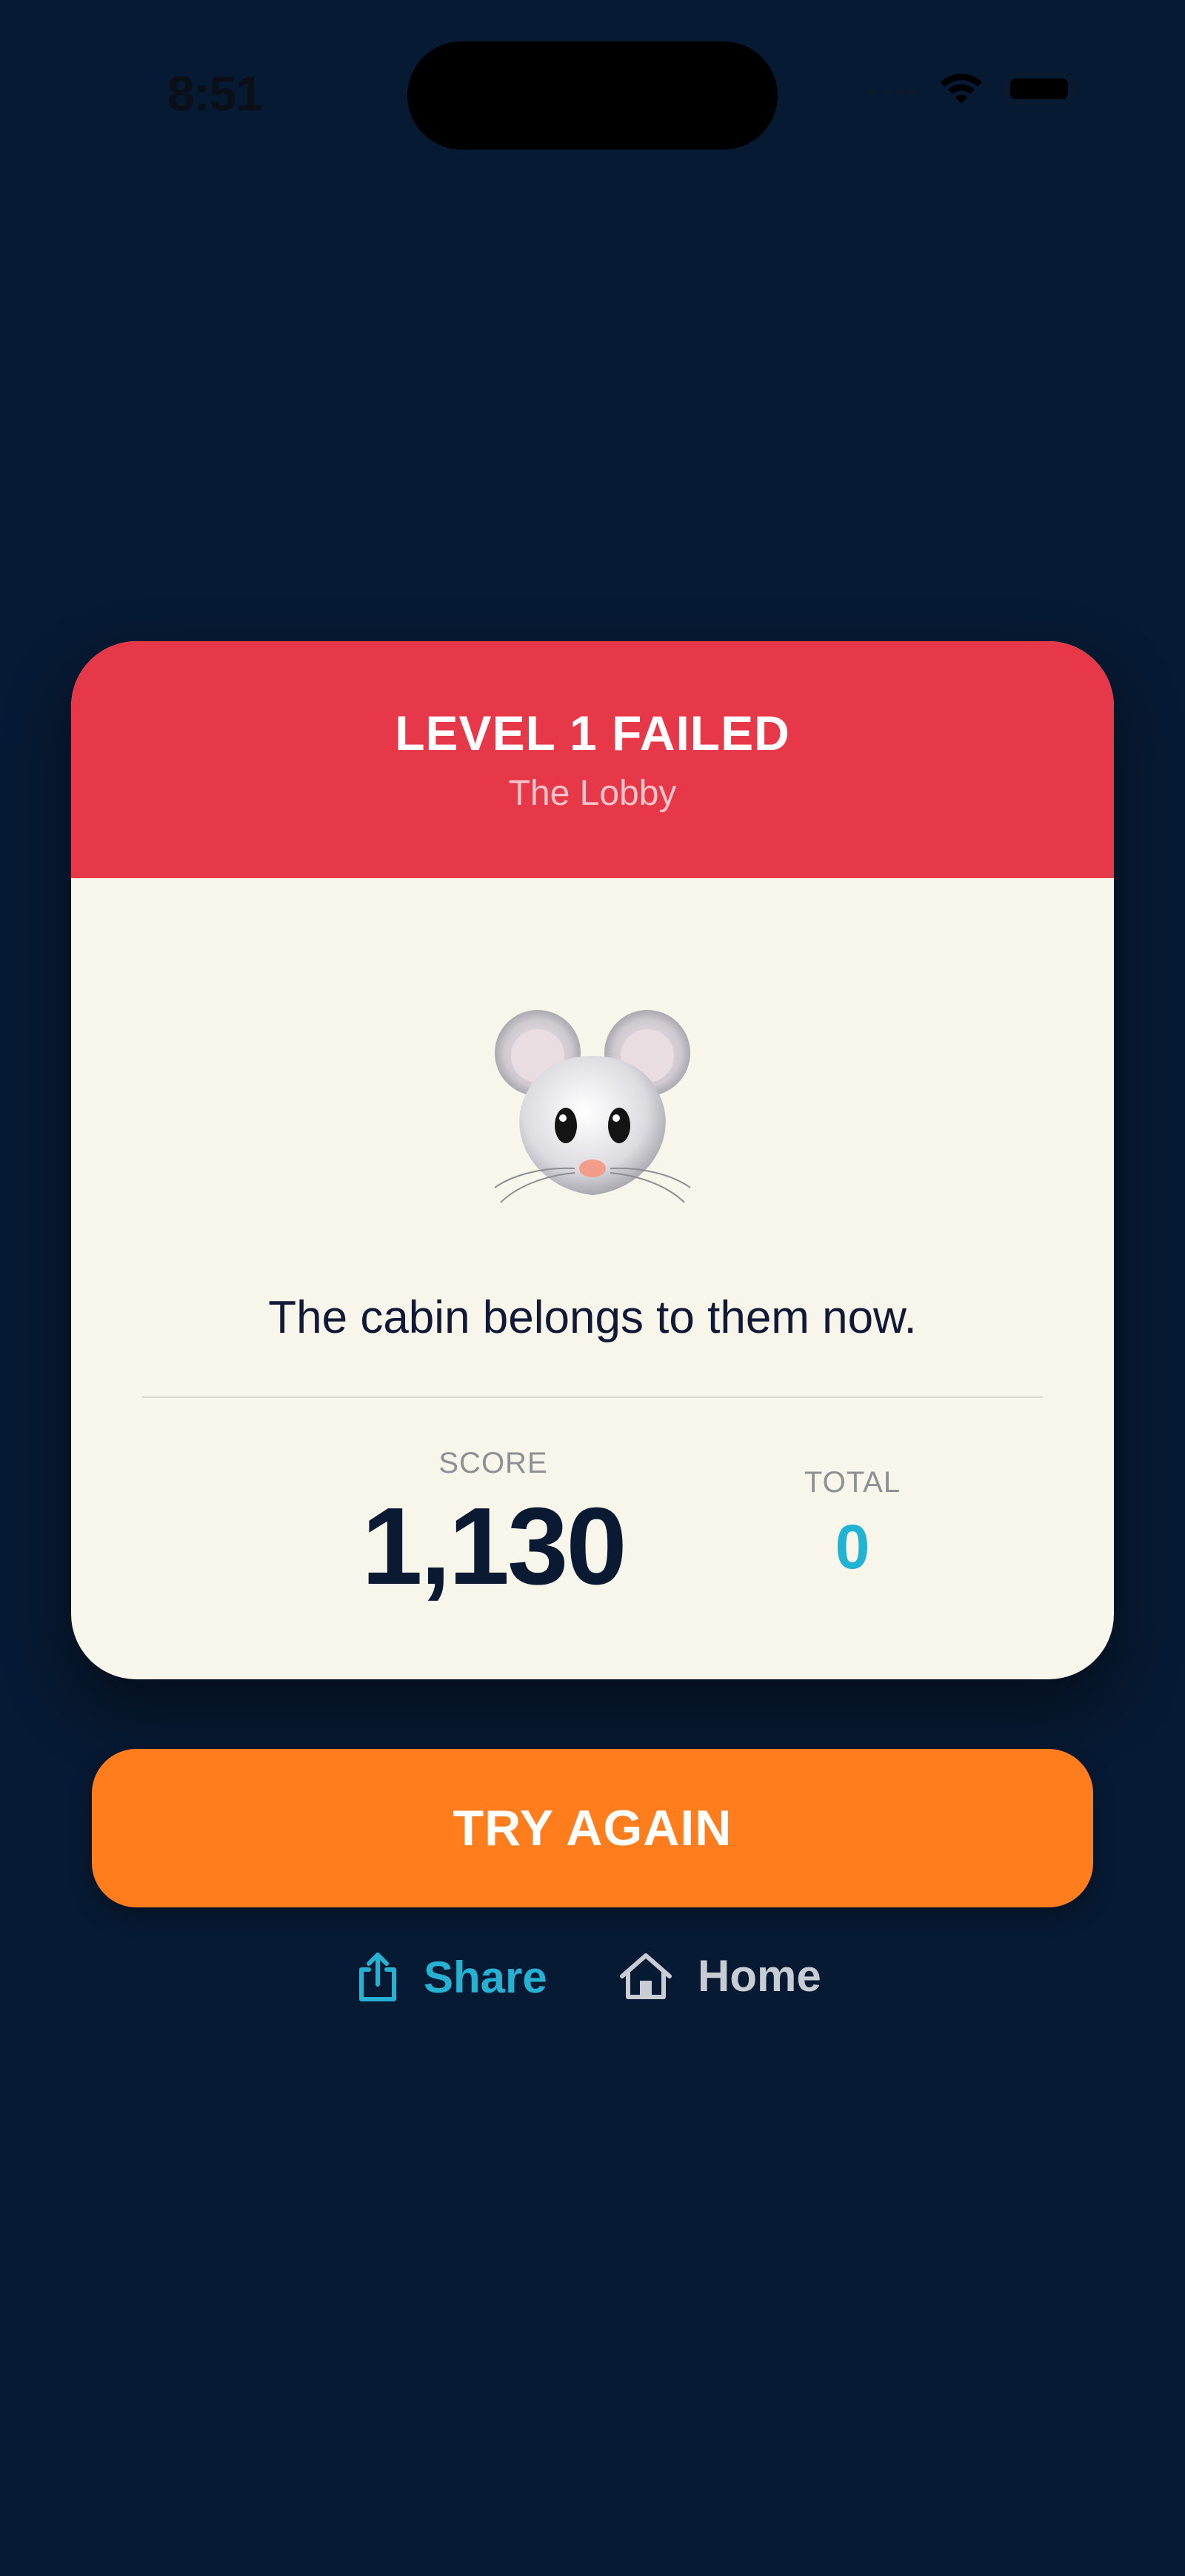 The width and height of the screenshot is (1185, 2576). I want to click on level-failed-title: LEVEL 1 FAILED, so click(592, 733).